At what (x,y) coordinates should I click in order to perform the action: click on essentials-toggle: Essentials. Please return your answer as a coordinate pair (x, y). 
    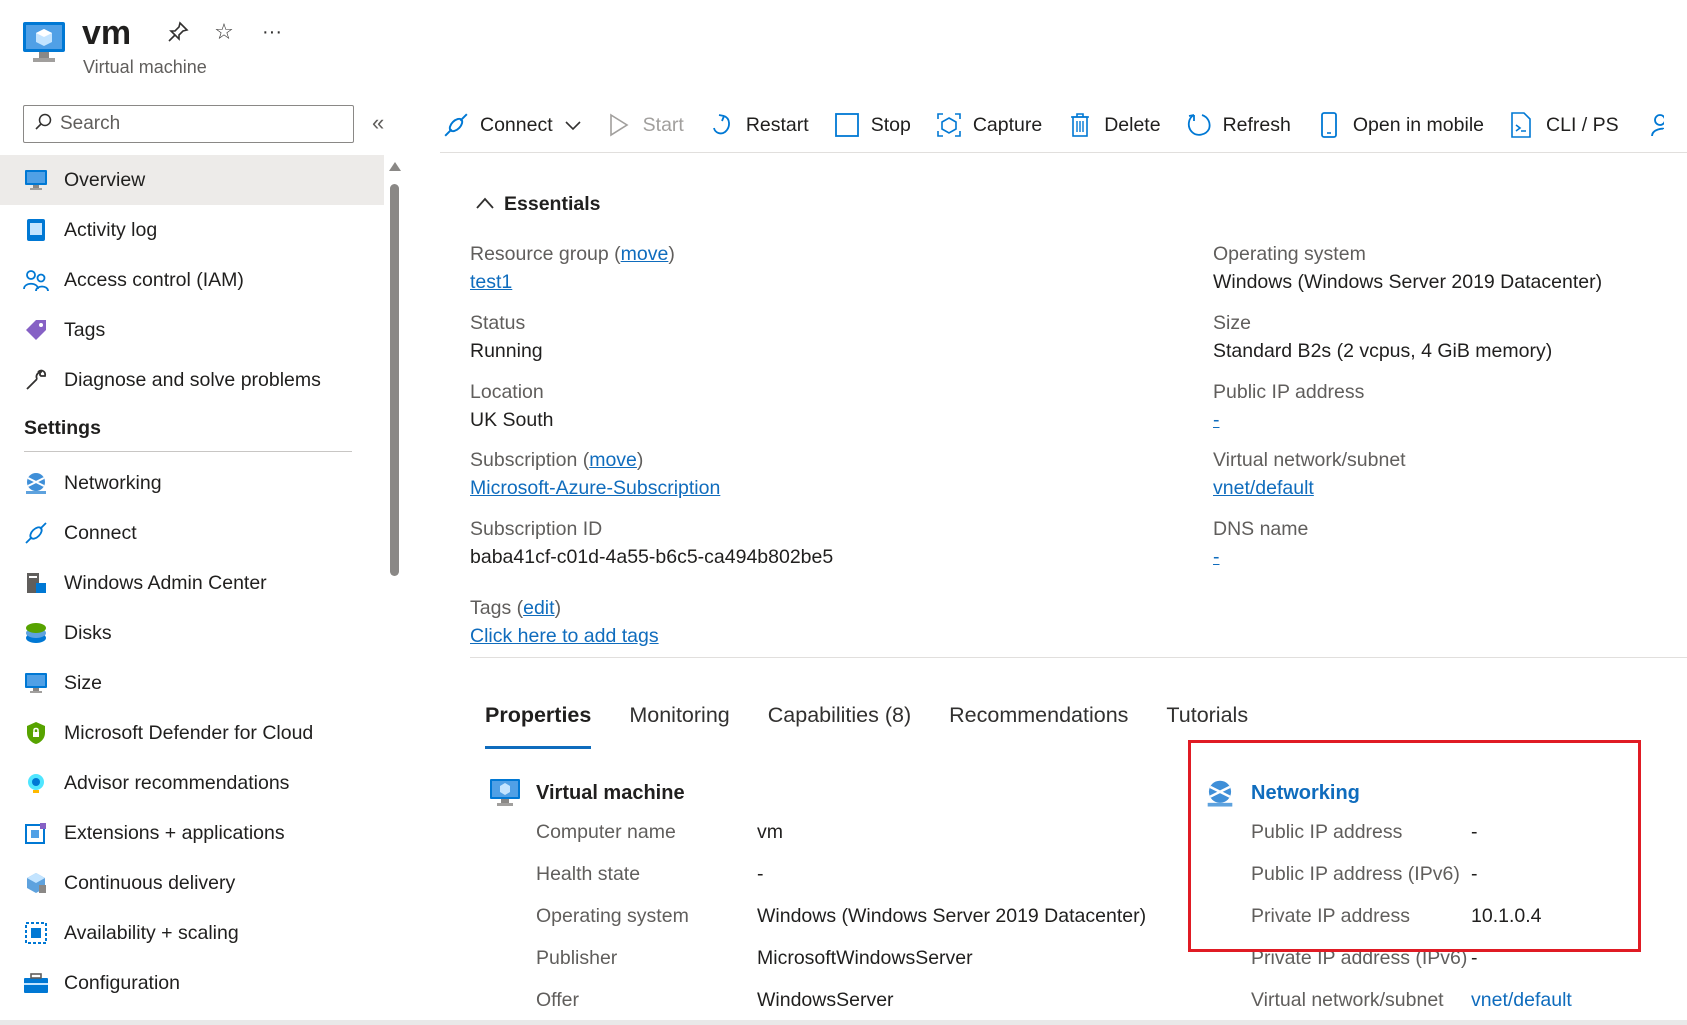
    Looking at the image, I should click on (538, 204).